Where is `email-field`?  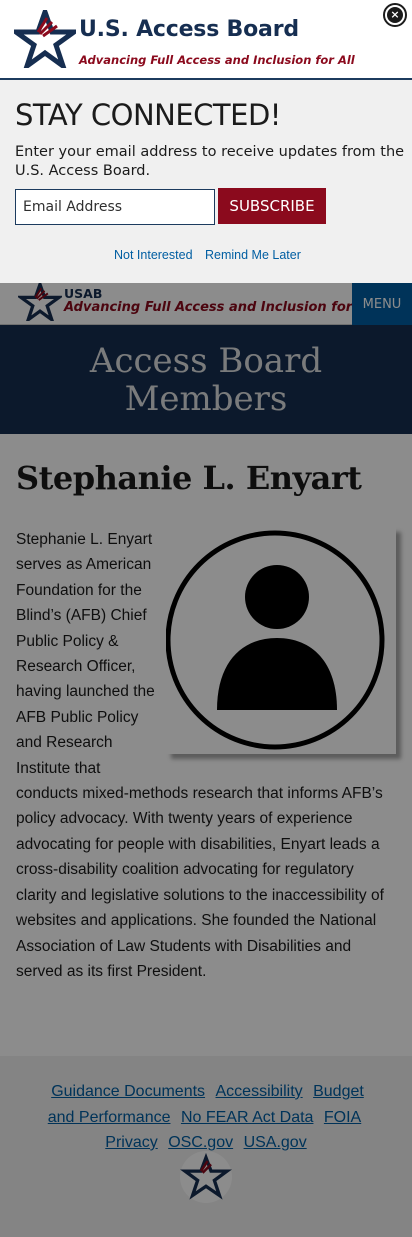 email-field is located at coordinates (115, 207).